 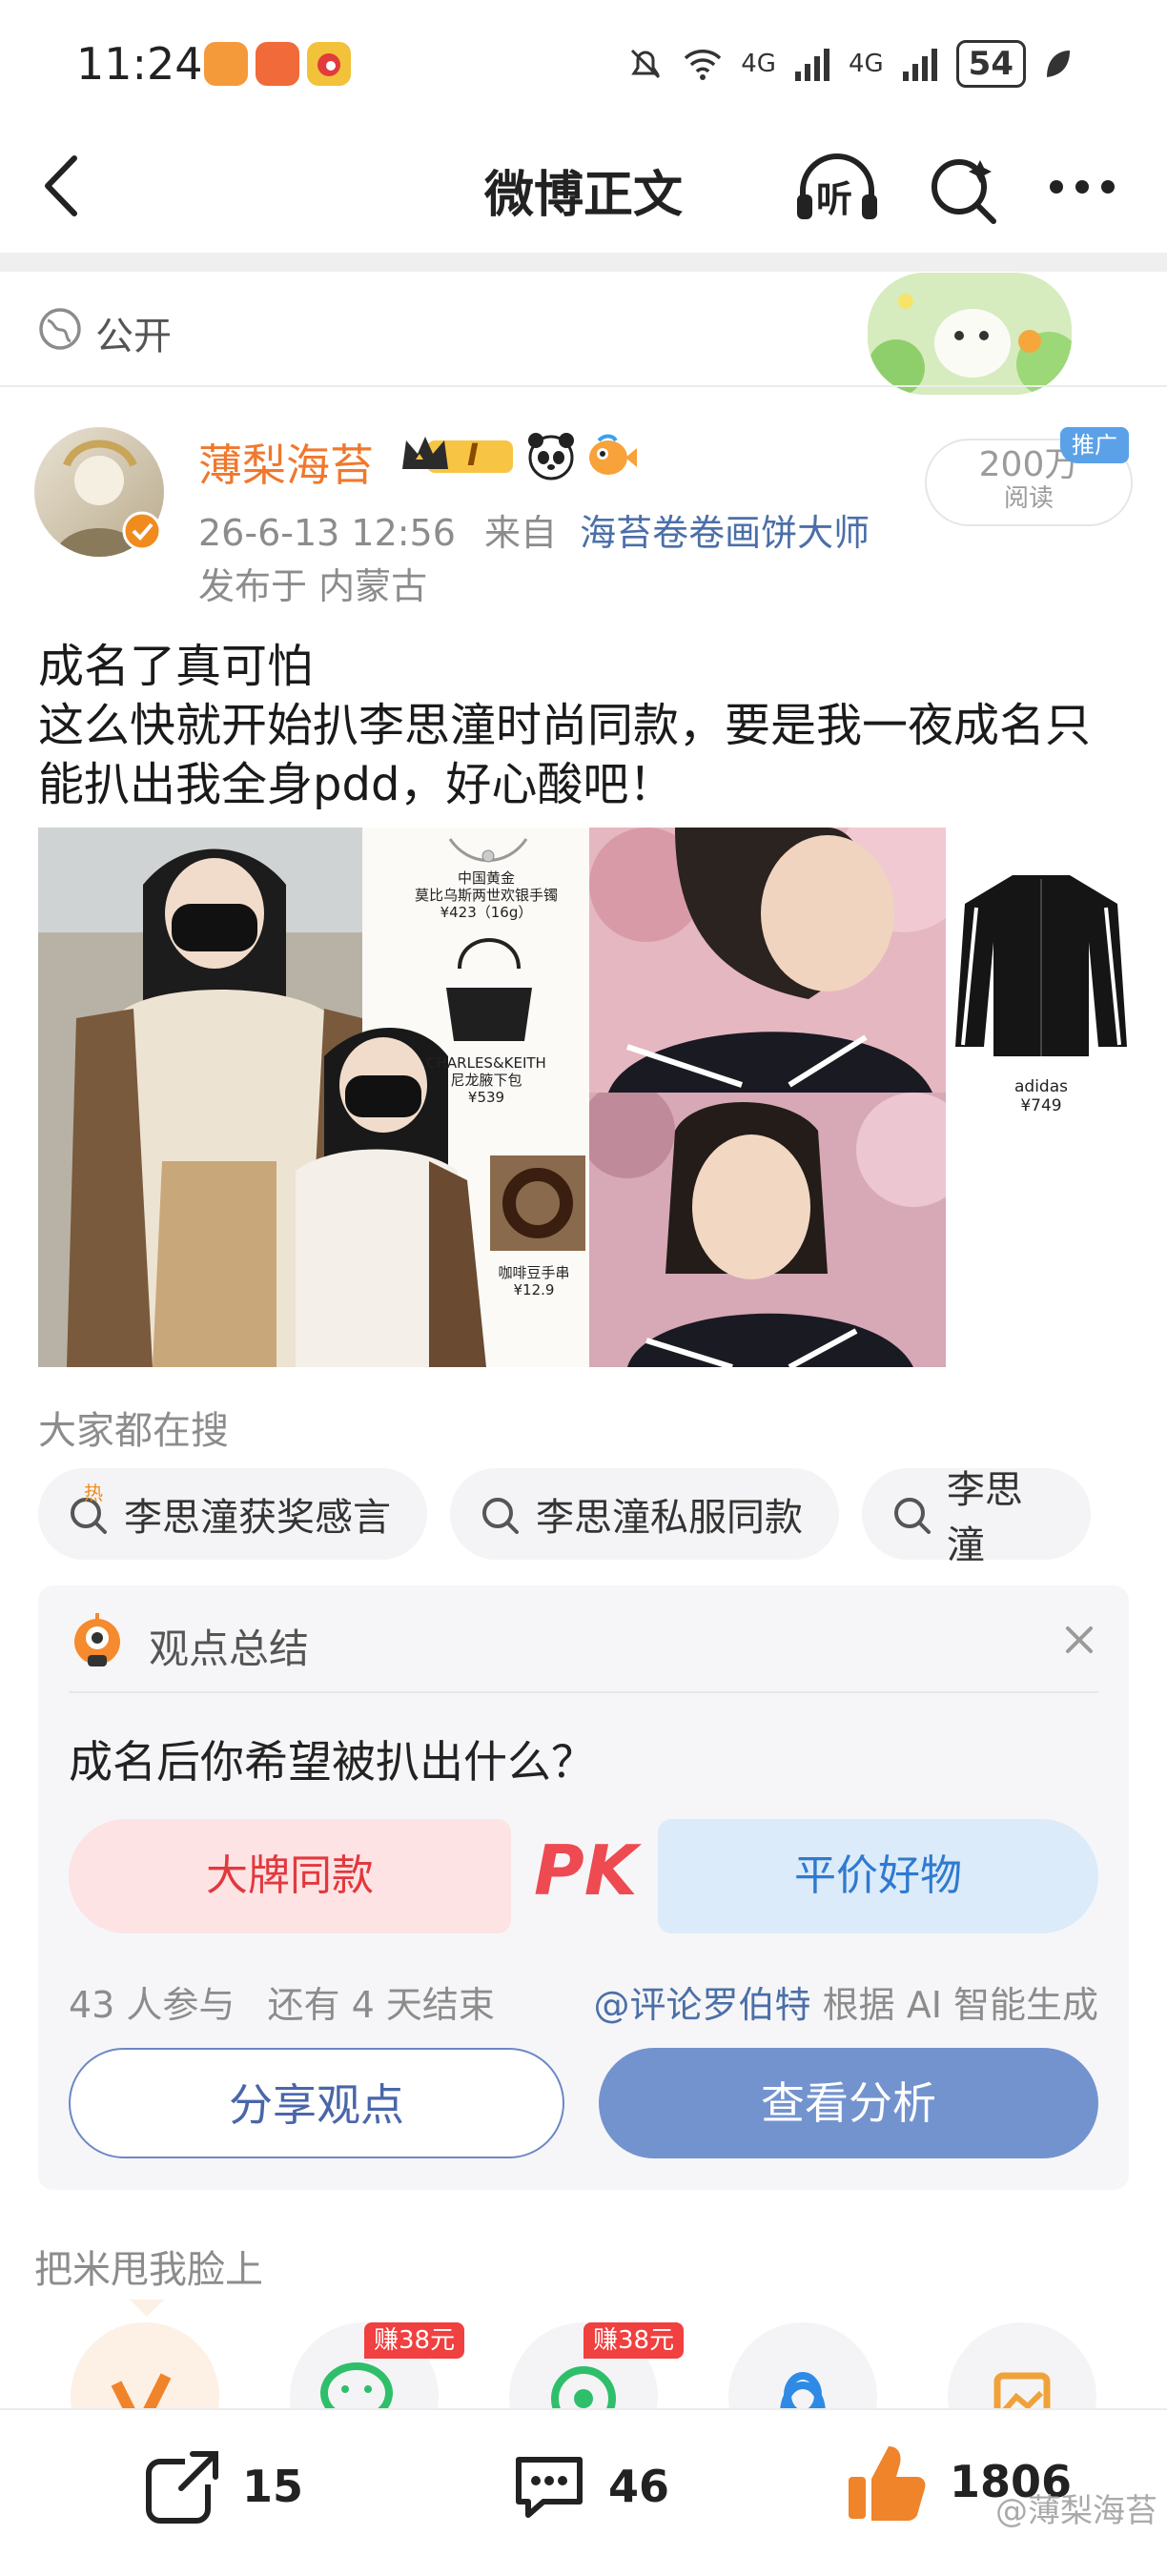 I want to click on post-source: 海苔卷卷画饼大师, so click(x=725, y=533).